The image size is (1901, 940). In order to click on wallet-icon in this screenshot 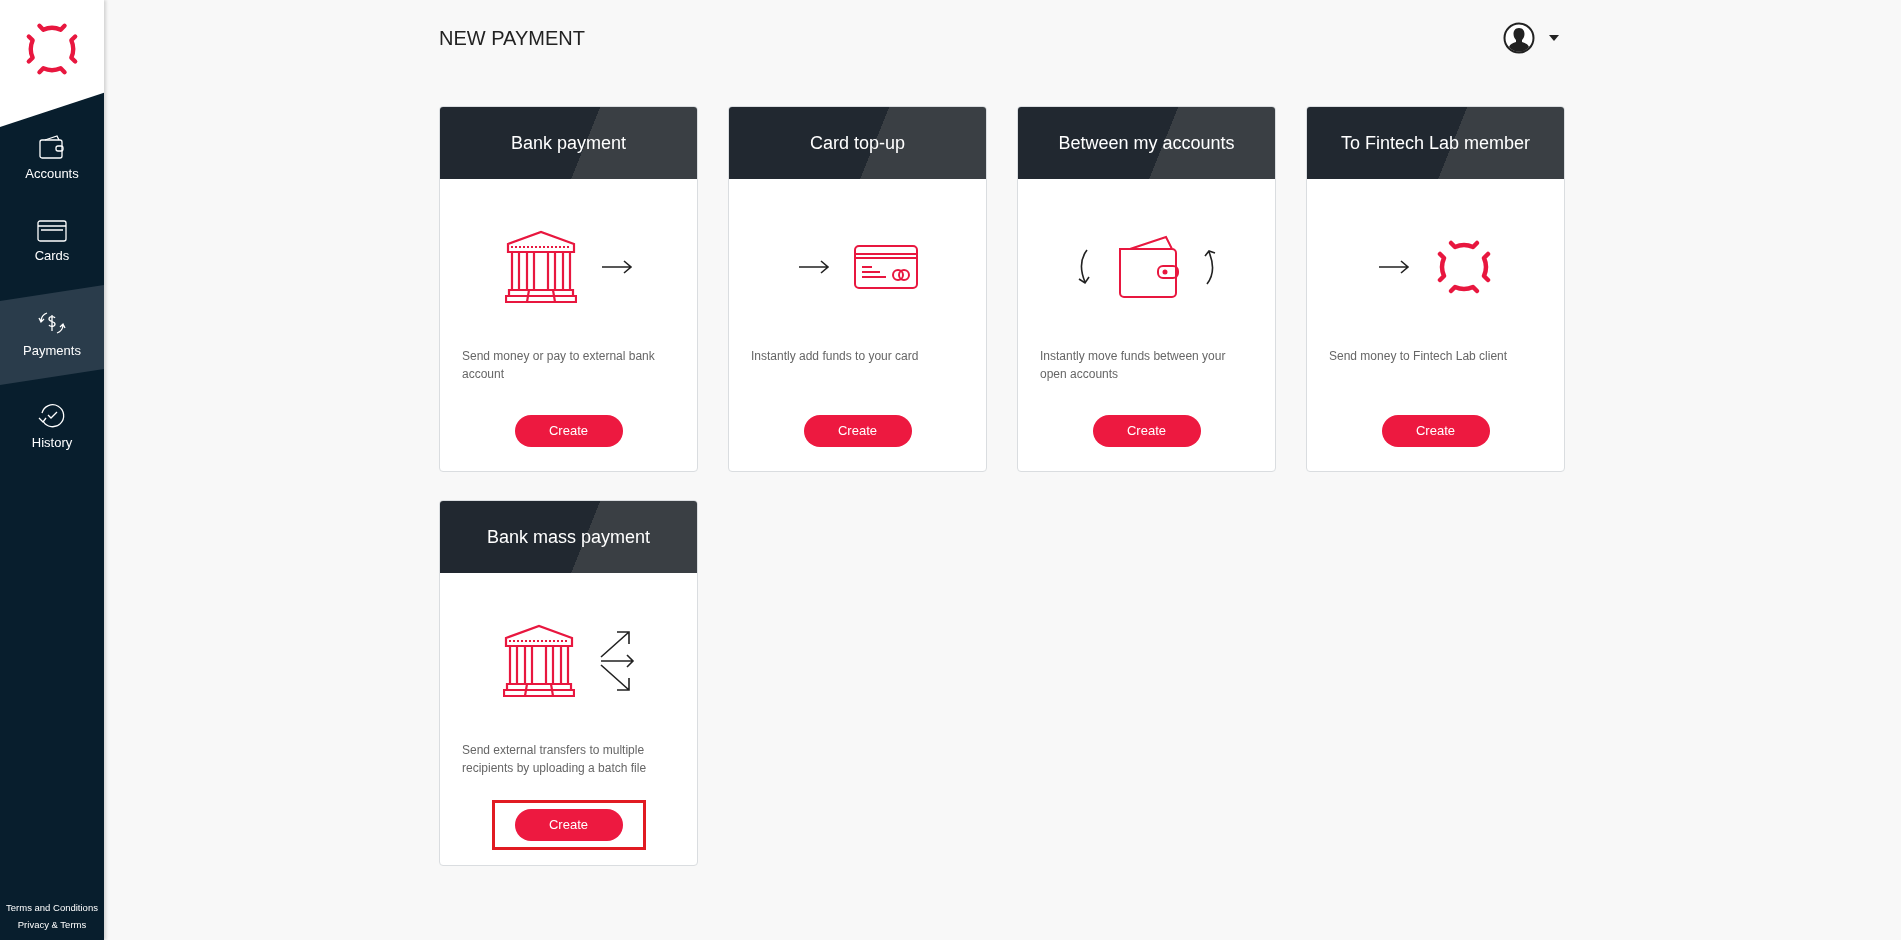, I will do `click(52, 147)`.